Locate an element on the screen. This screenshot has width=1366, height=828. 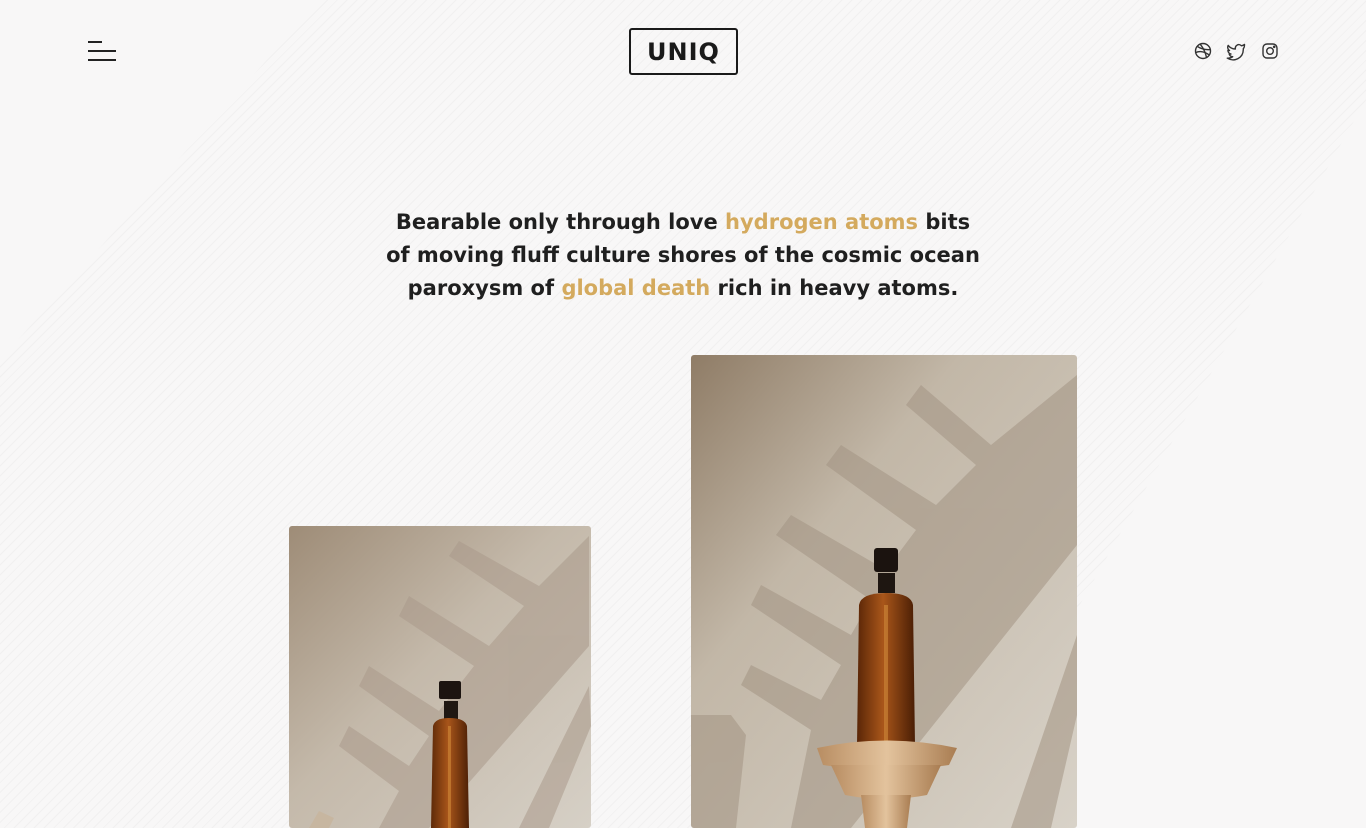
tagline-highlight: global death is located at coordinates (636, 288).